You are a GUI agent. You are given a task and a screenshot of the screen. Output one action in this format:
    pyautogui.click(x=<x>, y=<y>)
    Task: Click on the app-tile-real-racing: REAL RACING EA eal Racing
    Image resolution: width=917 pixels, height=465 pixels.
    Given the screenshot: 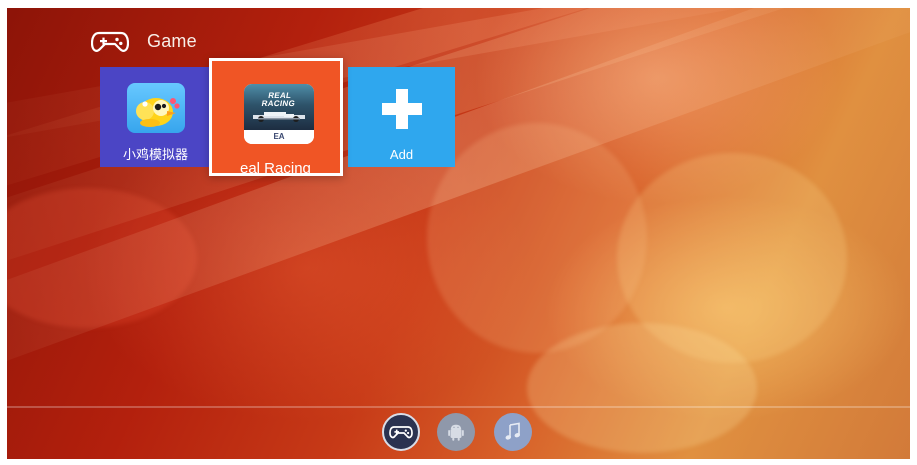 What is the action you would take?
    pyautogui.click(x=276, y=117)
    